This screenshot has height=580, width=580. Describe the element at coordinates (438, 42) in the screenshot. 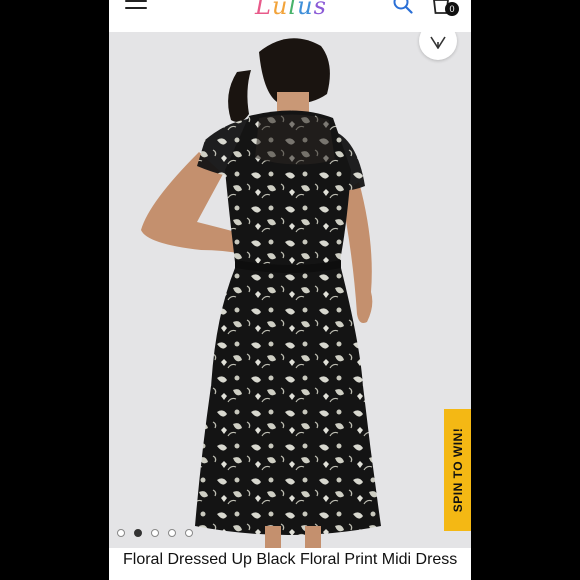

I see `heart-icon` at that location.